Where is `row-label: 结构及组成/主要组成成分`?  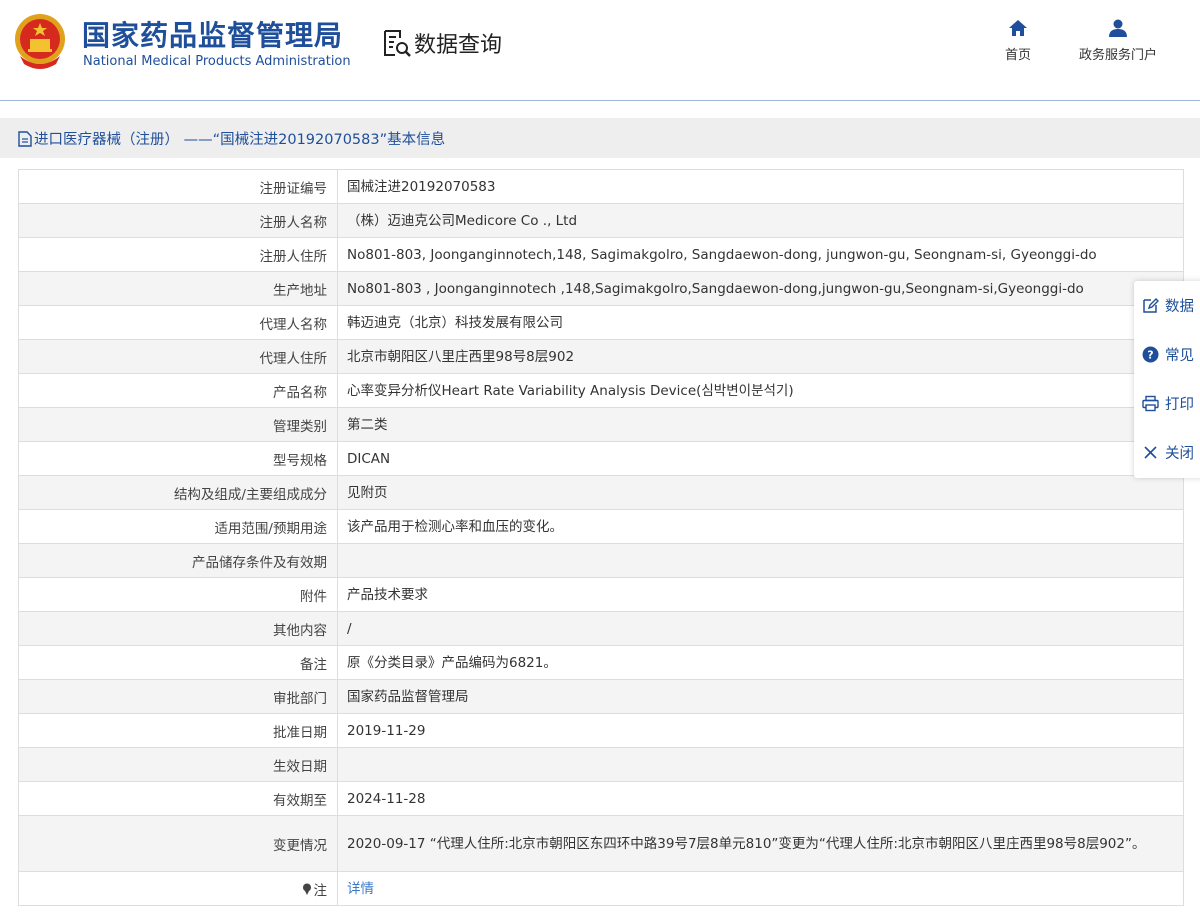 row-label: 结构及组成/主要组成成分 is located at coordinates (178, 492).